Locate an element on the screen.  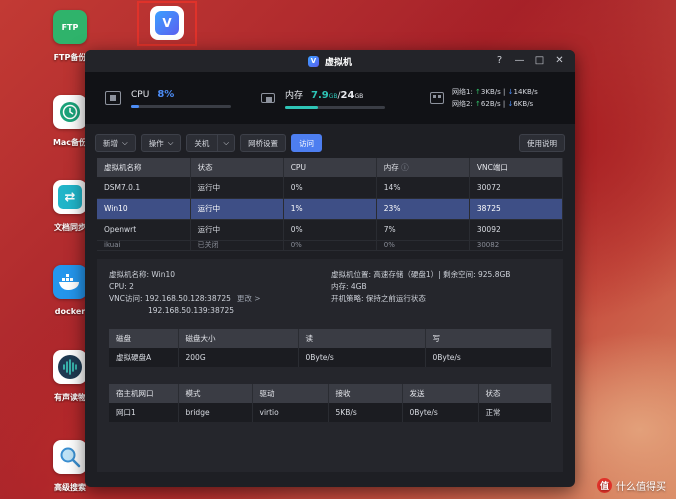
network-settings-button: 网桥设置 is located at coordinates (263, 143).